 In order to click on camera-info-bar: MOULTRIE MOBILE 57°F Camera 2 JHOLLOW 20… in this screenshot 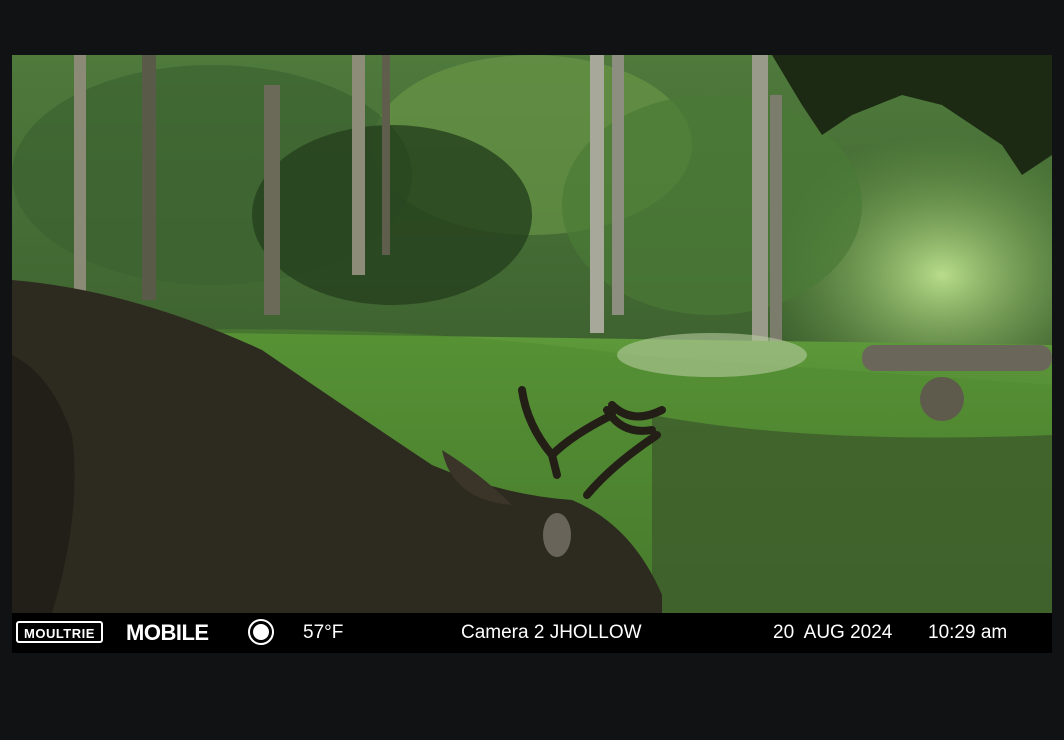, I will do `click(532, 633)`.